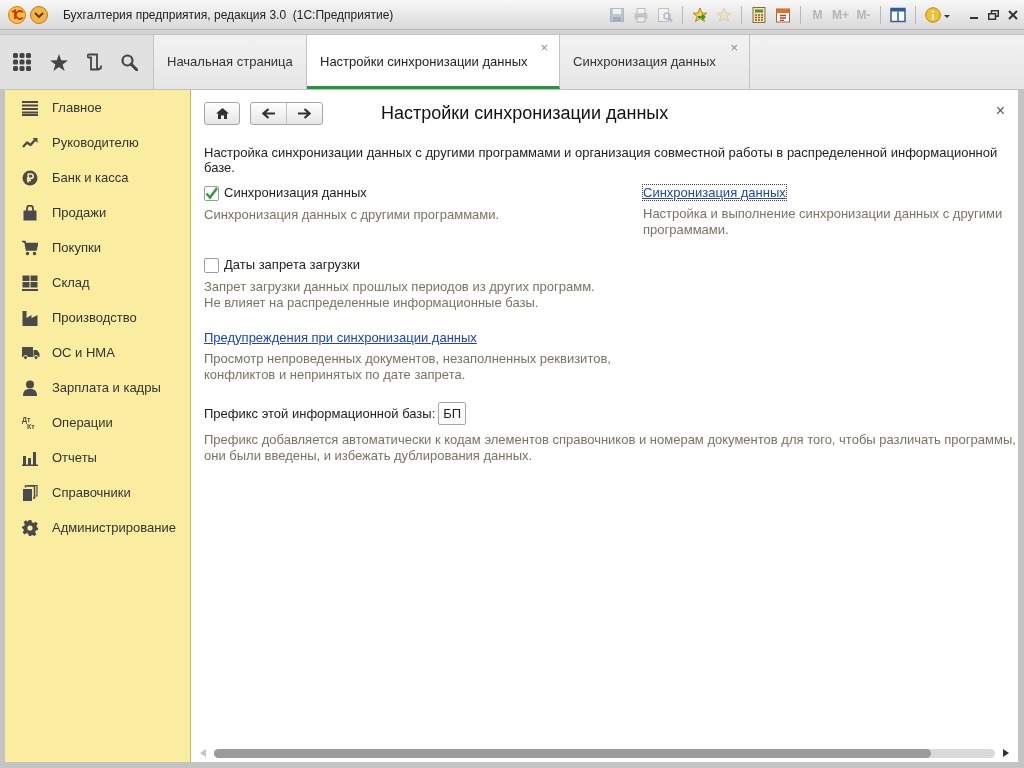 The height and width of the screenshot is (768, 1024). Describe the element at coordinates (783, 14) in the screenshot. I see `calendar-icon` at that location.